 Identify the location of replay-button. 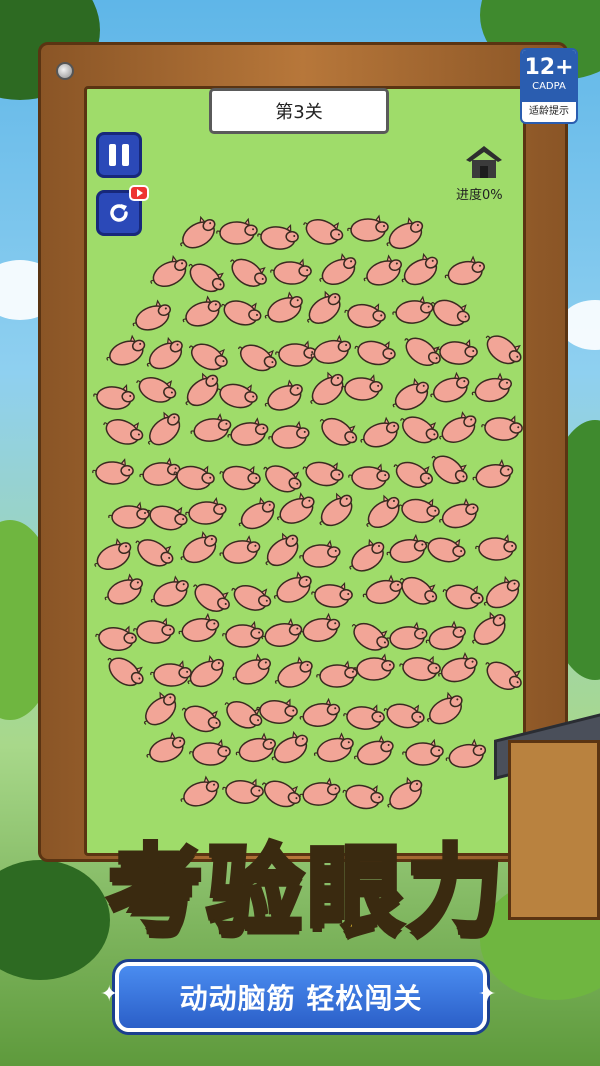
(122, 210).